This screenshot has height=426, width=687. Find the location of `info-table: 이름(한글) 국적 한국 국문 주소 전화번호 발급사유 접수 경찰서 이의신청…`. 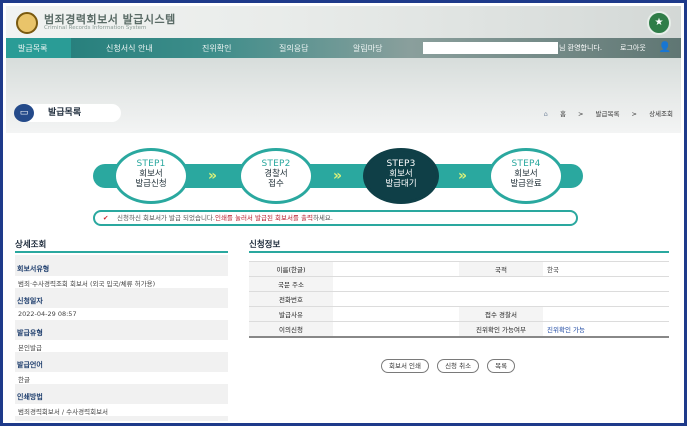

info-table: 이름(한글) 국적 한국 국문 주소 전화번호 발급사유 접수 경찰서 이의신청… is located at coordinates (459, 299).